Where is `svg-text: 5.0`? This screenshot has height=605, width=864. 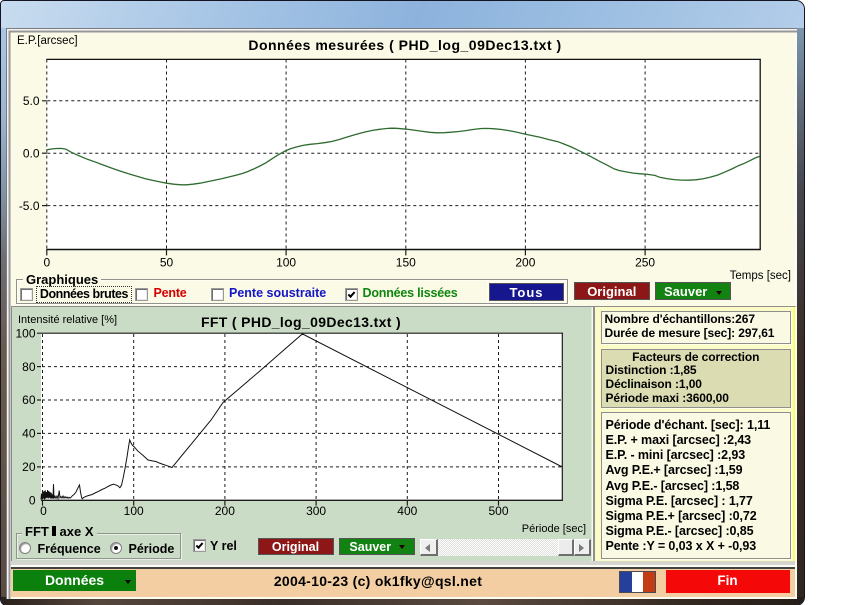 svg-text: 5.0 is located at coordinates (31, 101).